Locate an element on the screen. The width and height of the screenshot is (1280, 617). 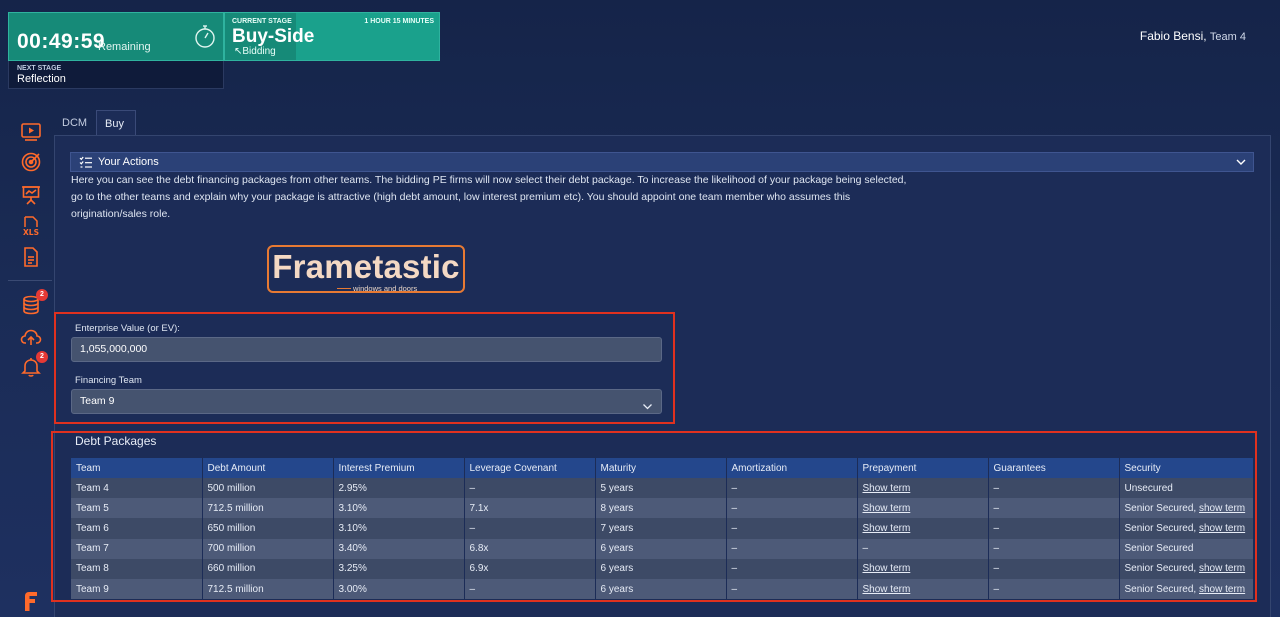
coins-icon: 2 is located at coordinates (34, 302).